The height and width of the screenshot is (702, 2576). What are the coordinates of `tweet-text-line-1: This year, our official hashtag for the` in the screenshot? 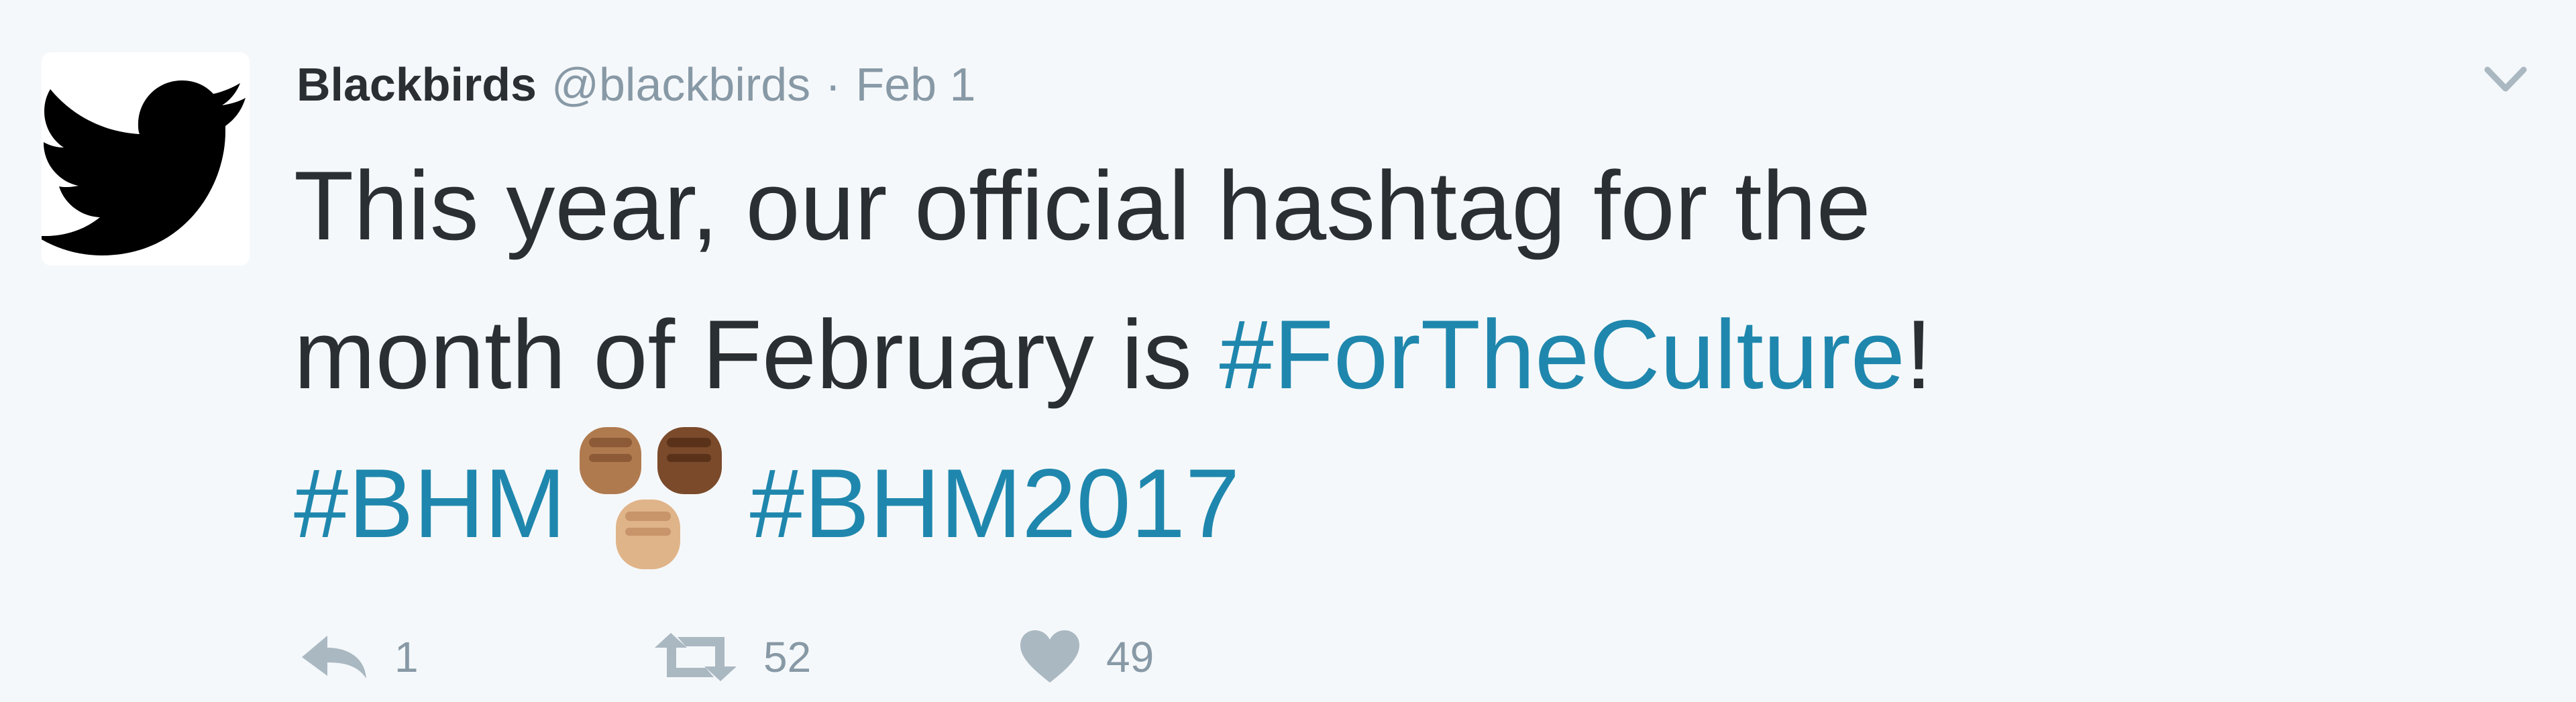 It's located at (1082, 205).